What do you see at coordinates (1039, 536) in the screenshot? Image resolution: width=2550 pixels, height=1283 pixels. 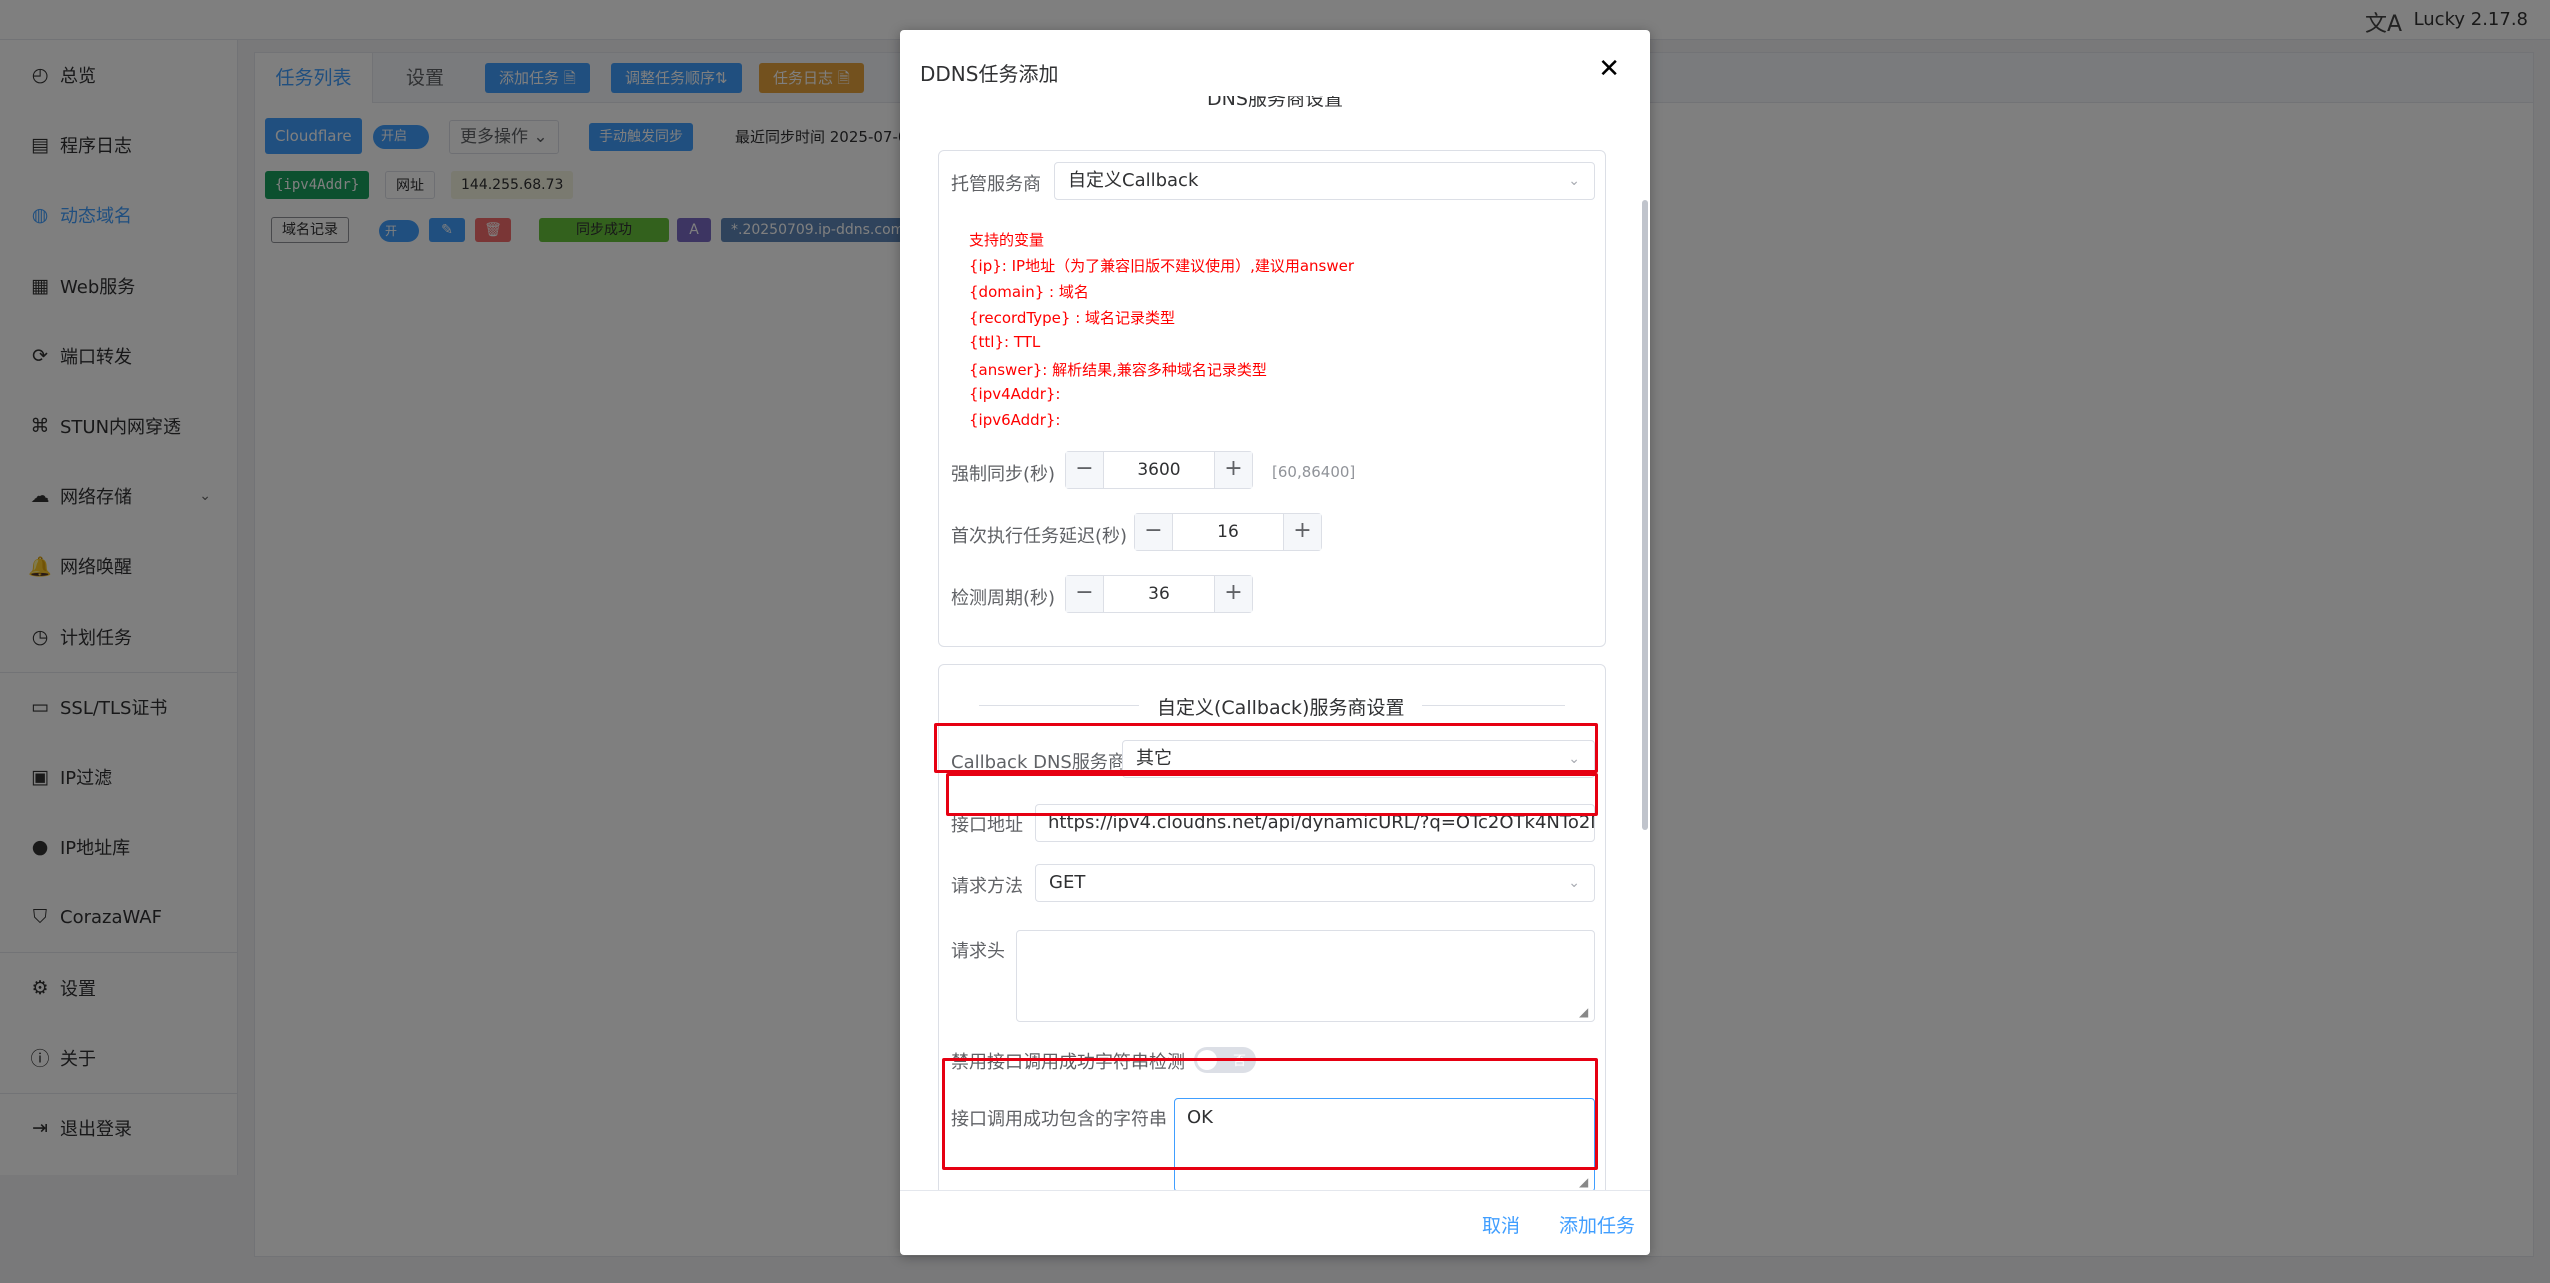 I see `first-delay-label: 首次执行任务延迟(秒)` at bounding box center [1039, 536].